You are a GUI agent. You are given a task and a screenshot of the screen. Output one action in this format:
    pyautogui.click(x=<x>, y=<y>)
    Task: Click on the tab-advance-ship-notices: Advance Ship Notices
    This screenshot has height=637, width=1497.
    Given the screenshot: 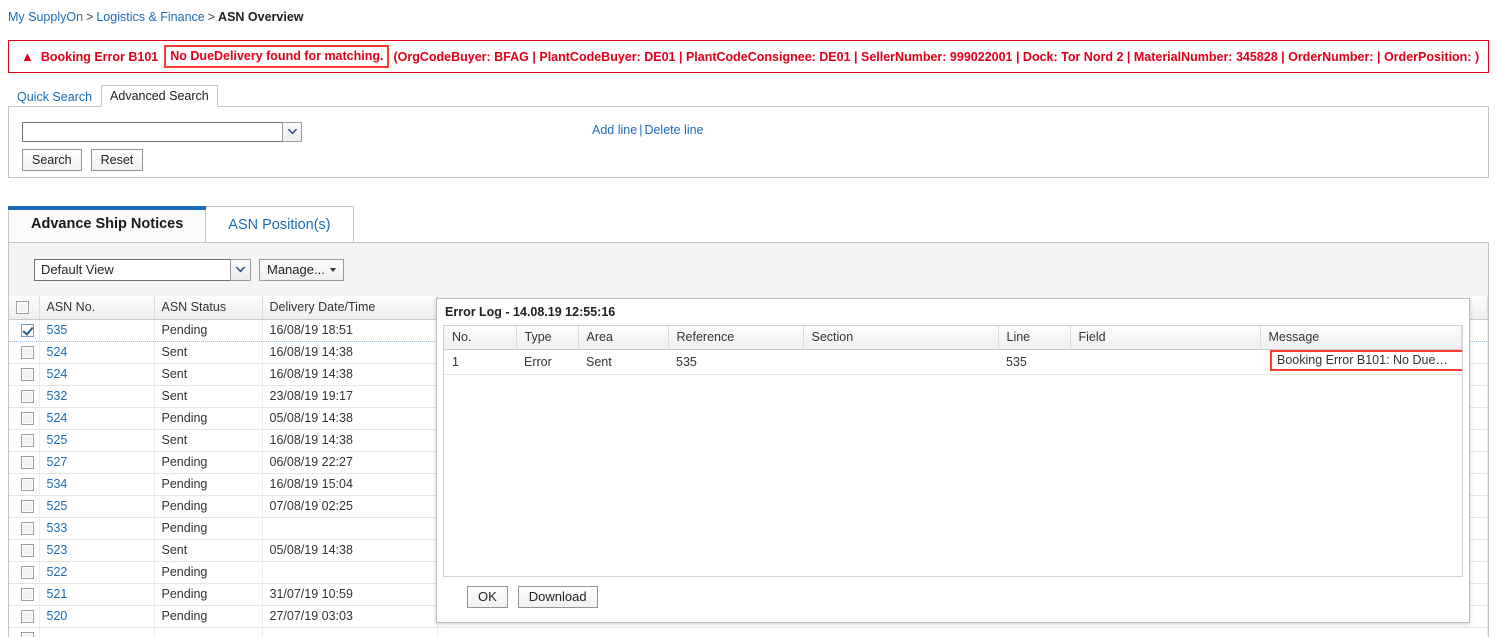 What is the action you would take?
    pyautogui.click(x=107, y=224)
    